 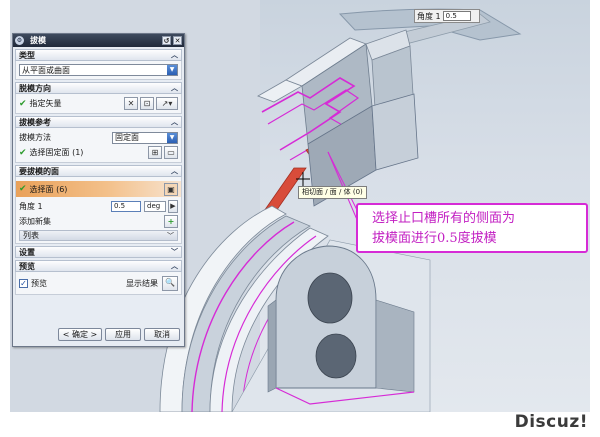 I want to click on add-new-set-label: 添加新集, so click(x=35, y=221).